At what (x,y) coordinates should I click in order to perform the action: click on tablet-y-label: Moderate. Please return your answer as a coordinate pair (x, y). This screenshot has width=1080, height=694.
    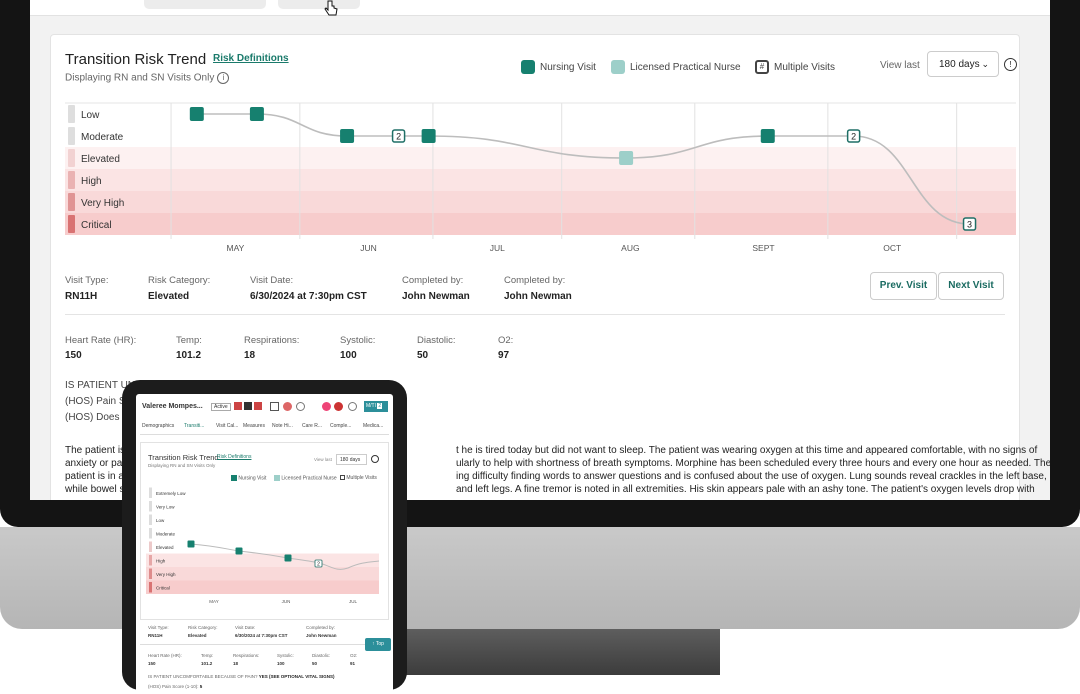
    Looking at the image, I should click on (166, 533).